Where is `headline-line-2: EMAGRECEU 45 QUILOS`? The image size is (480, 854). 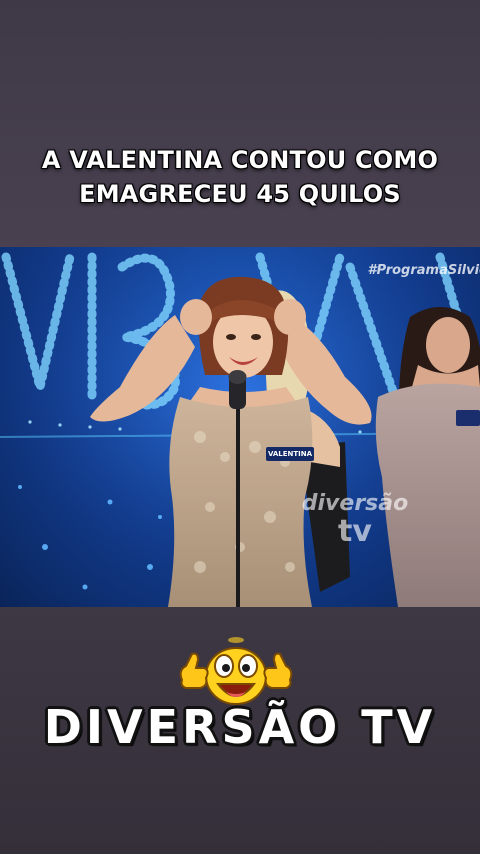 headline-line-2: EMAGRECEU 45 QUILOS is located at coordinates (240, 194).